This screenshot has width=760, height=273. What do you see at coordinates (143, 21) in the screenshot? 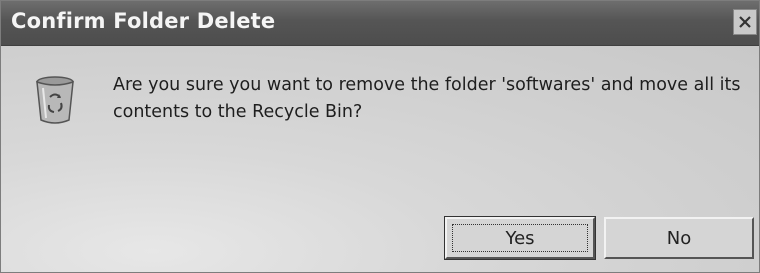
I see `window-title: Confirm Folder Delete` at bounding box center [143, 21].